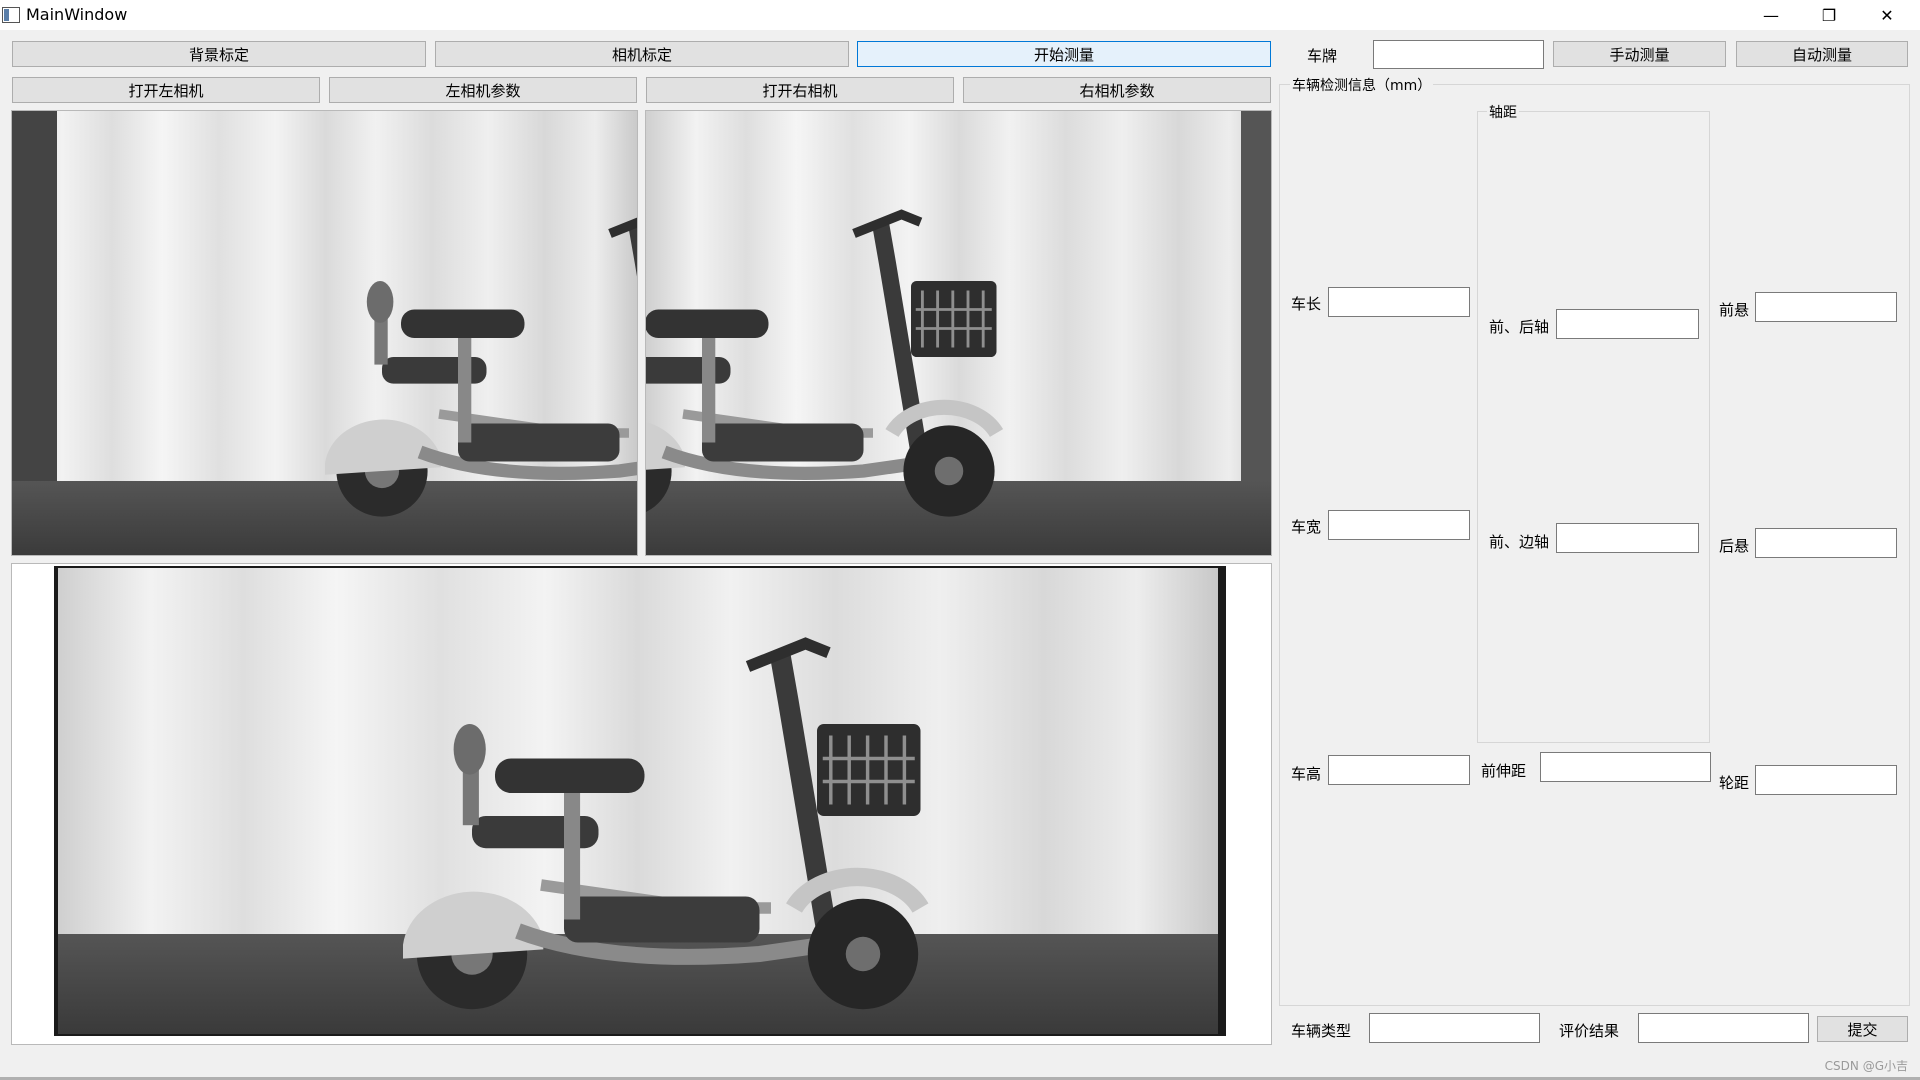 This screenshot has height=1080, width=1920. Describe the element at coordinates (1829, 15) in the screenshot. I see `restore-button: ❐` at that location.